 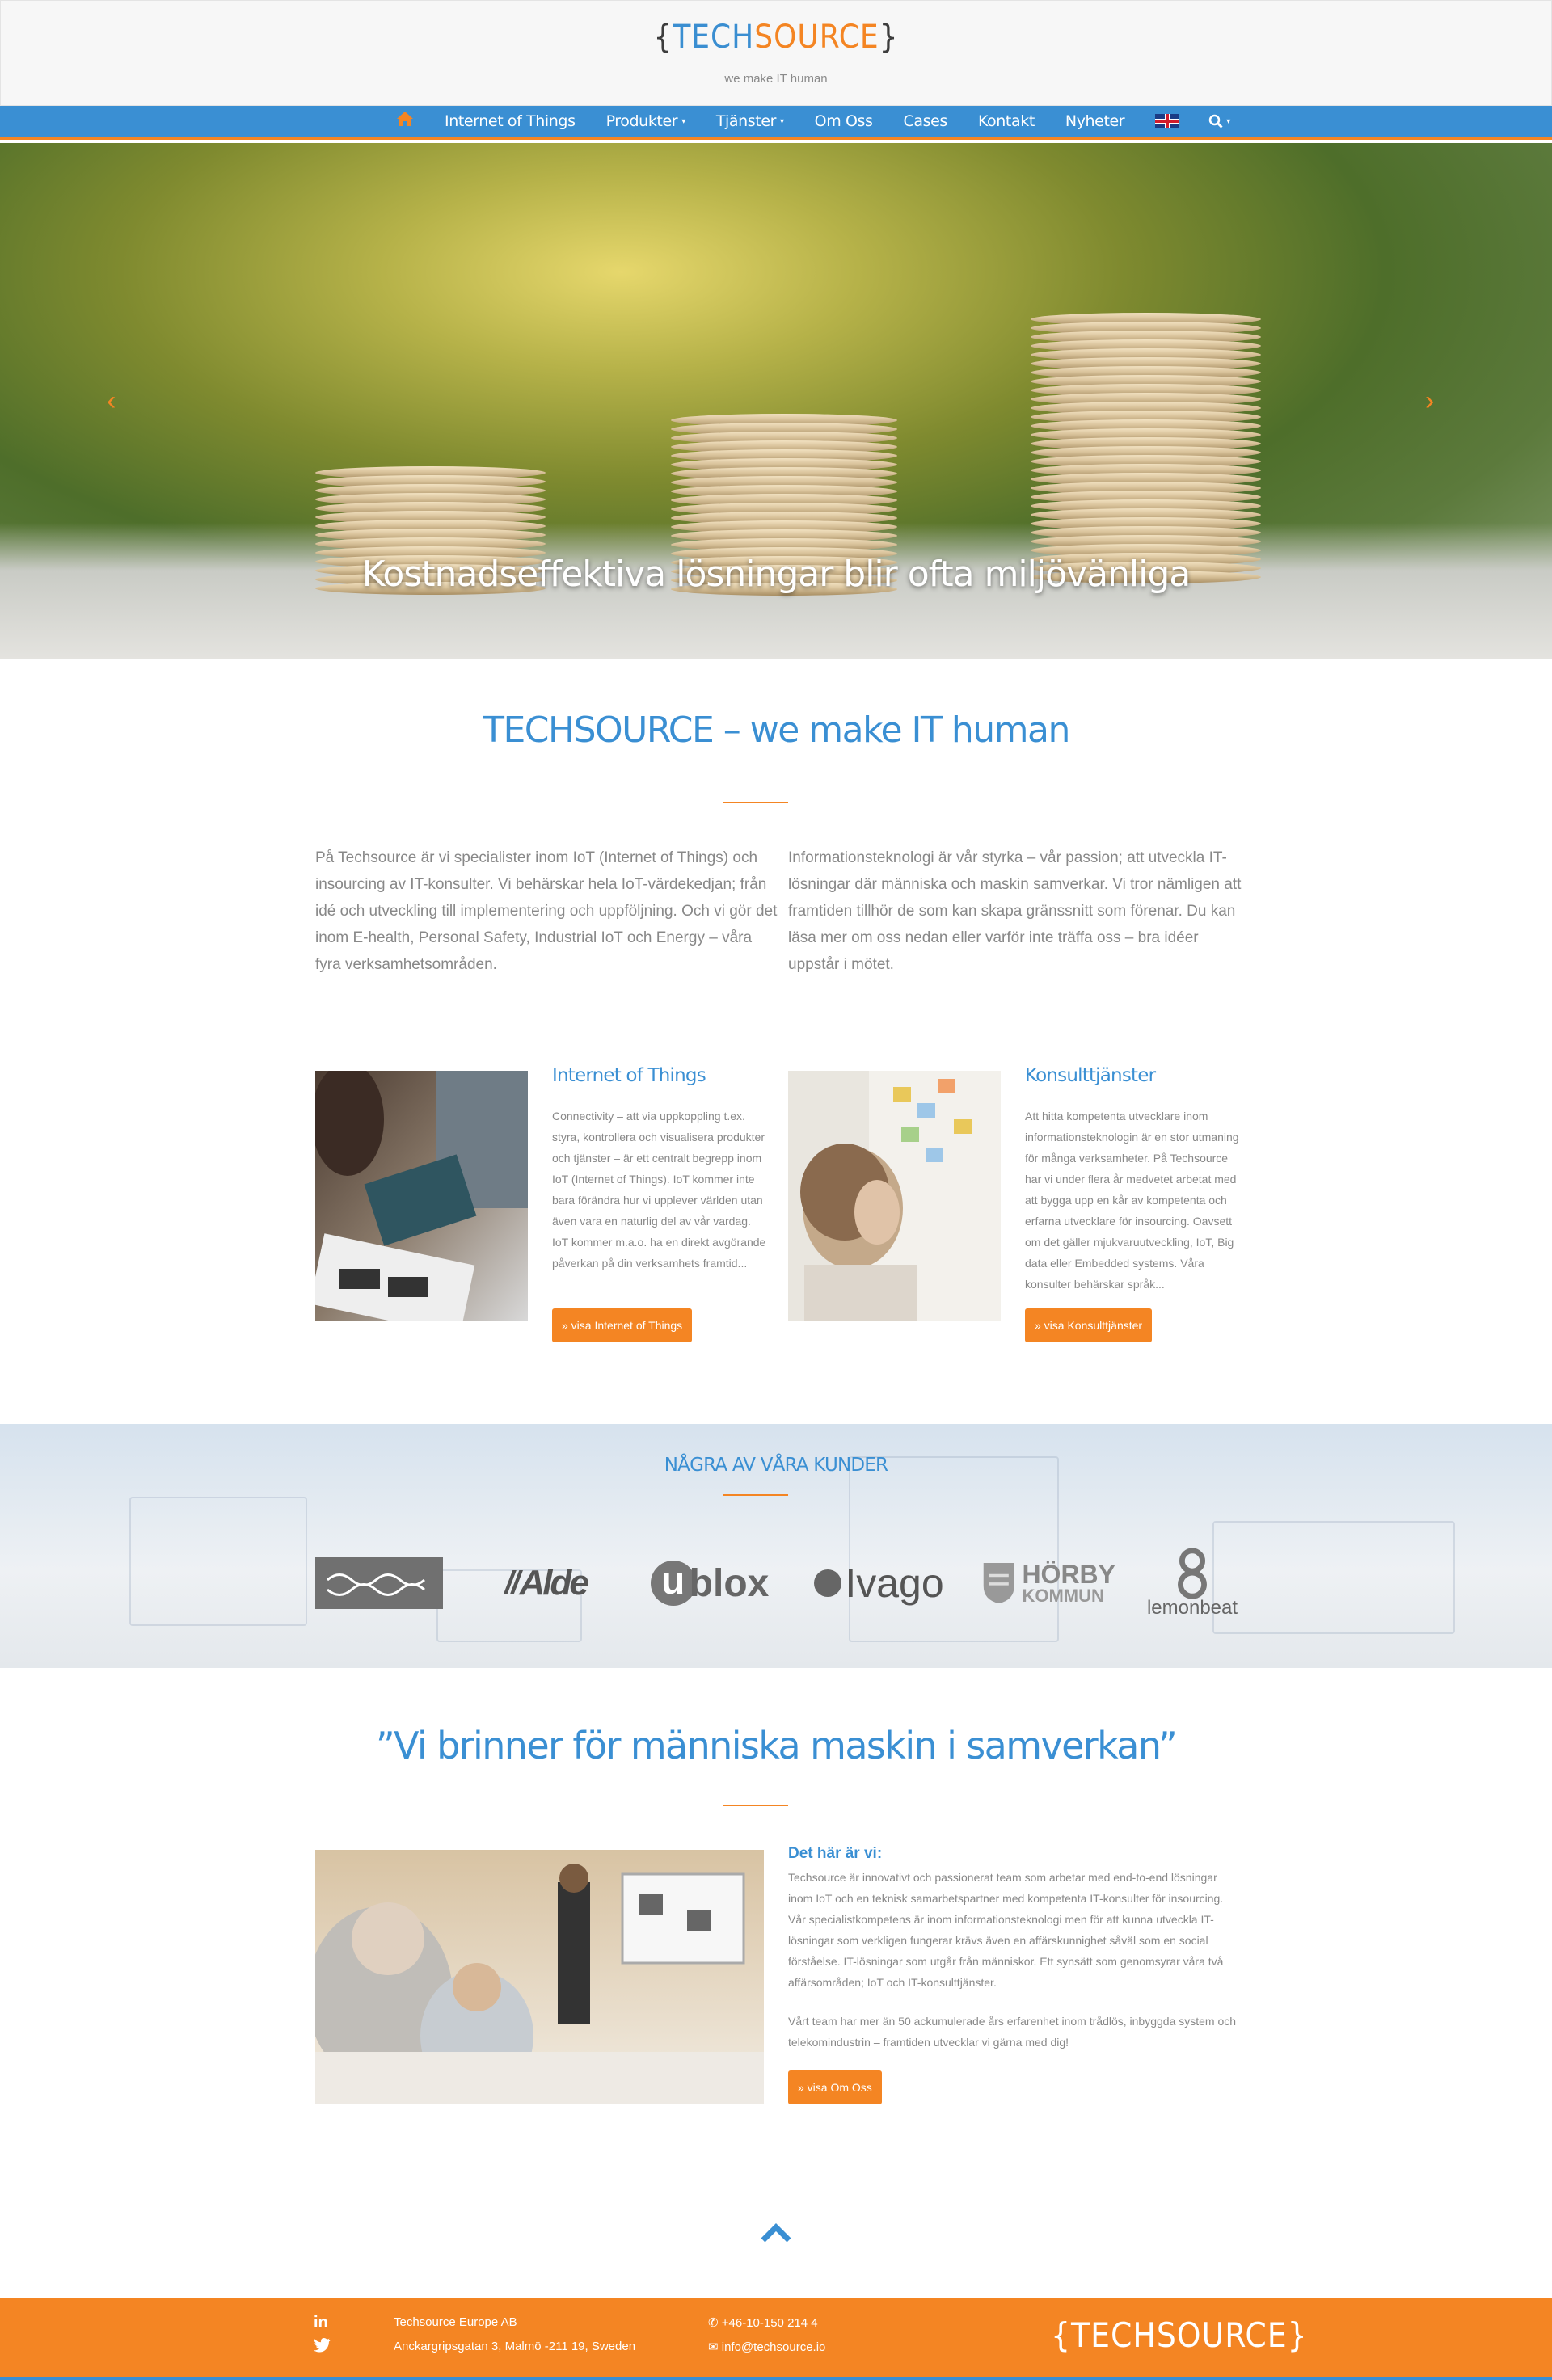 What do you see at coordinates (769, 2323) in the screenshot?
I see `footer-phone: +46-10-150 214 4` at bounding box center [769, 2323].